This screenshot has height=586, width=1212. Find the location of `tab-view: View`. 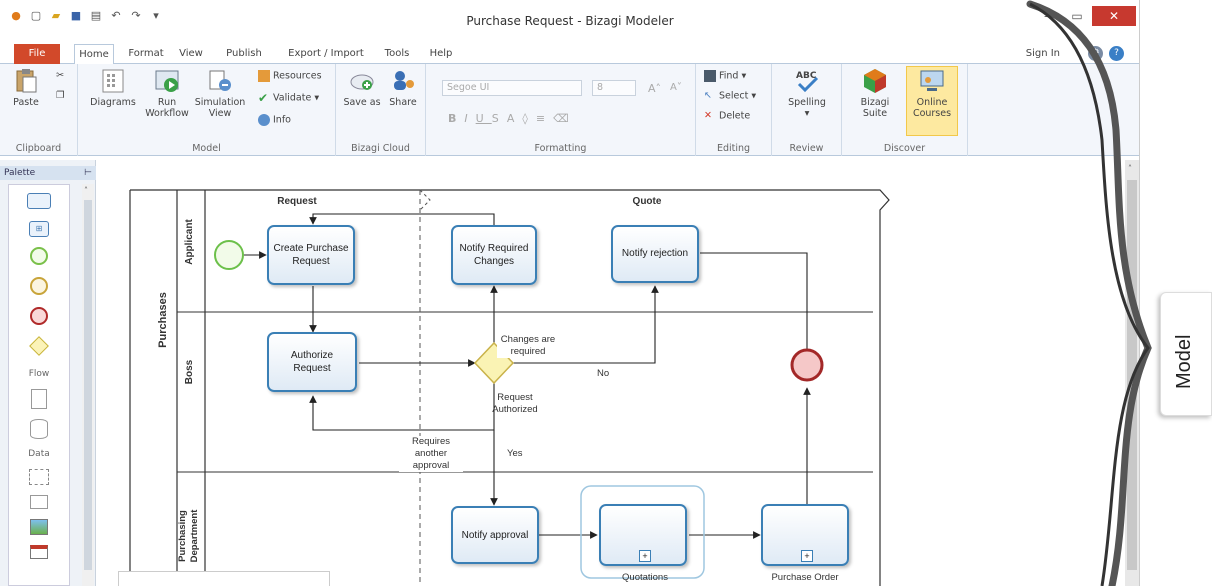

tab-view: View is located at coordinates (191, 54).